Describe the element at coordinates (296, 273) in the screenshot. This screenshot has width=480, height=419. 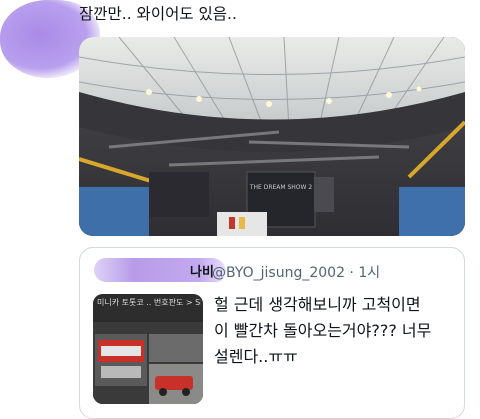
I see `quote-handle-time: @BYO_jisung_2002 · 1시` at that location.